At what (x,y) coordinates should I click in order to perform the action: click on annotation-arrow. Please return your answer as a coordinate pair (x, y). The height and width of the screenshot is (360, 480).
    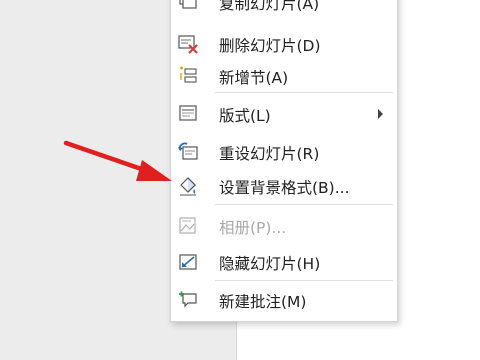
    Looking at the image, I should click on (117, 160).